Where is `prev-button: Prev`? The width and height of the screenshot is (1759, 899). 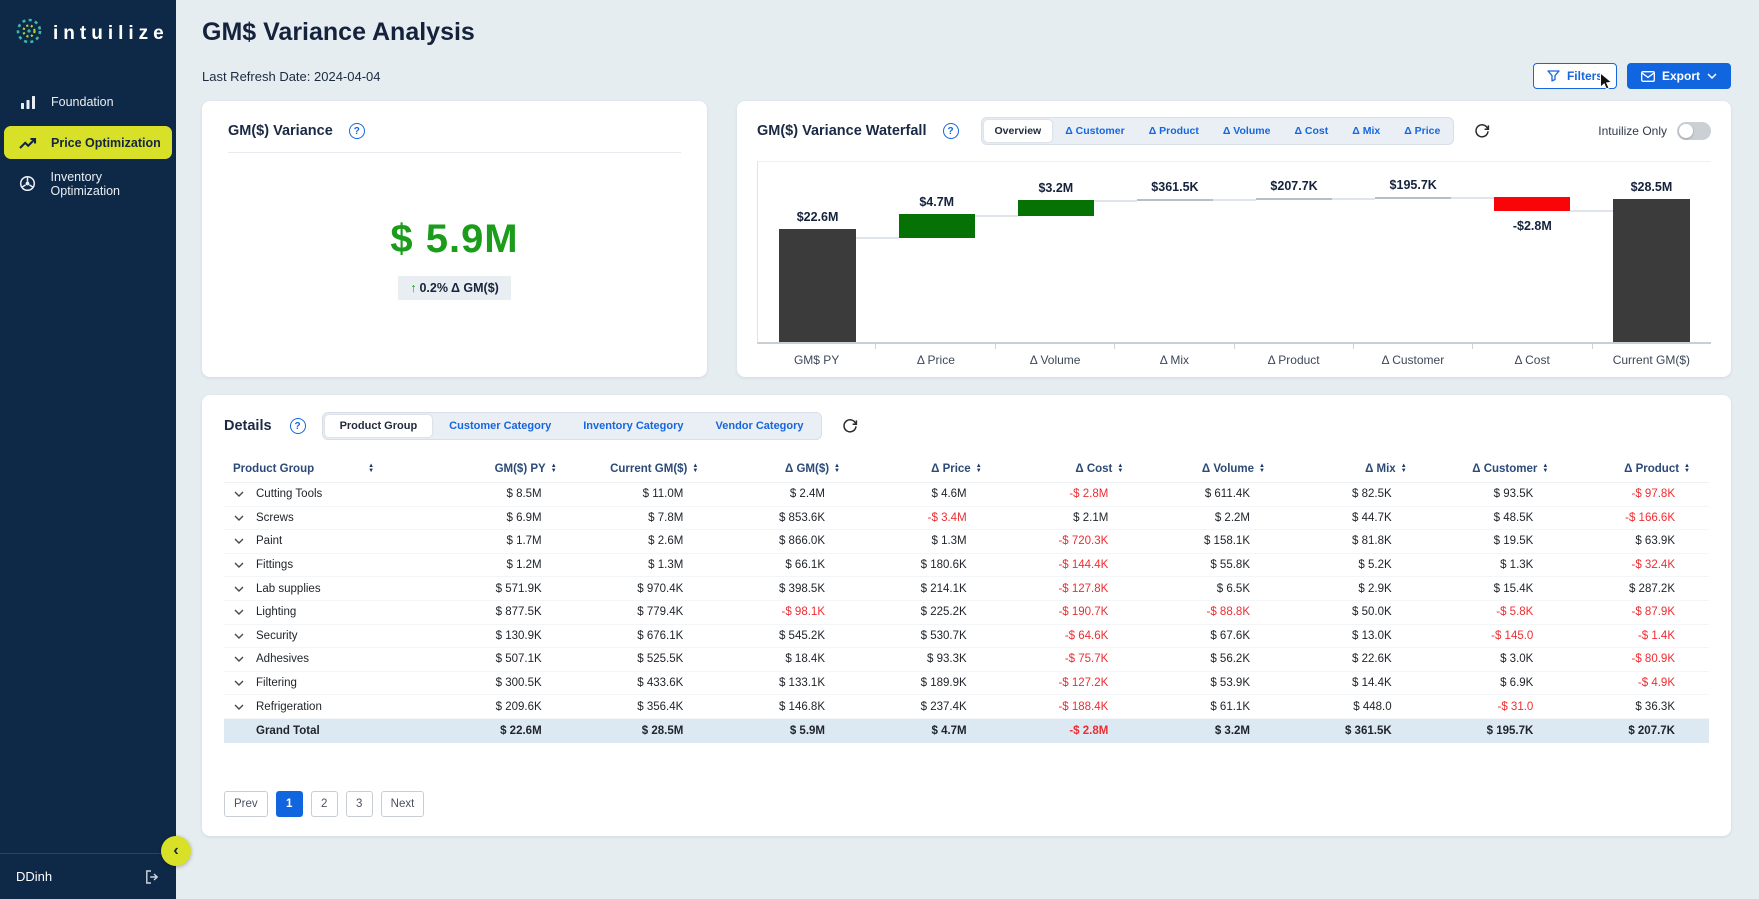
prev-button: Prev is located at coordinates (246, 803).